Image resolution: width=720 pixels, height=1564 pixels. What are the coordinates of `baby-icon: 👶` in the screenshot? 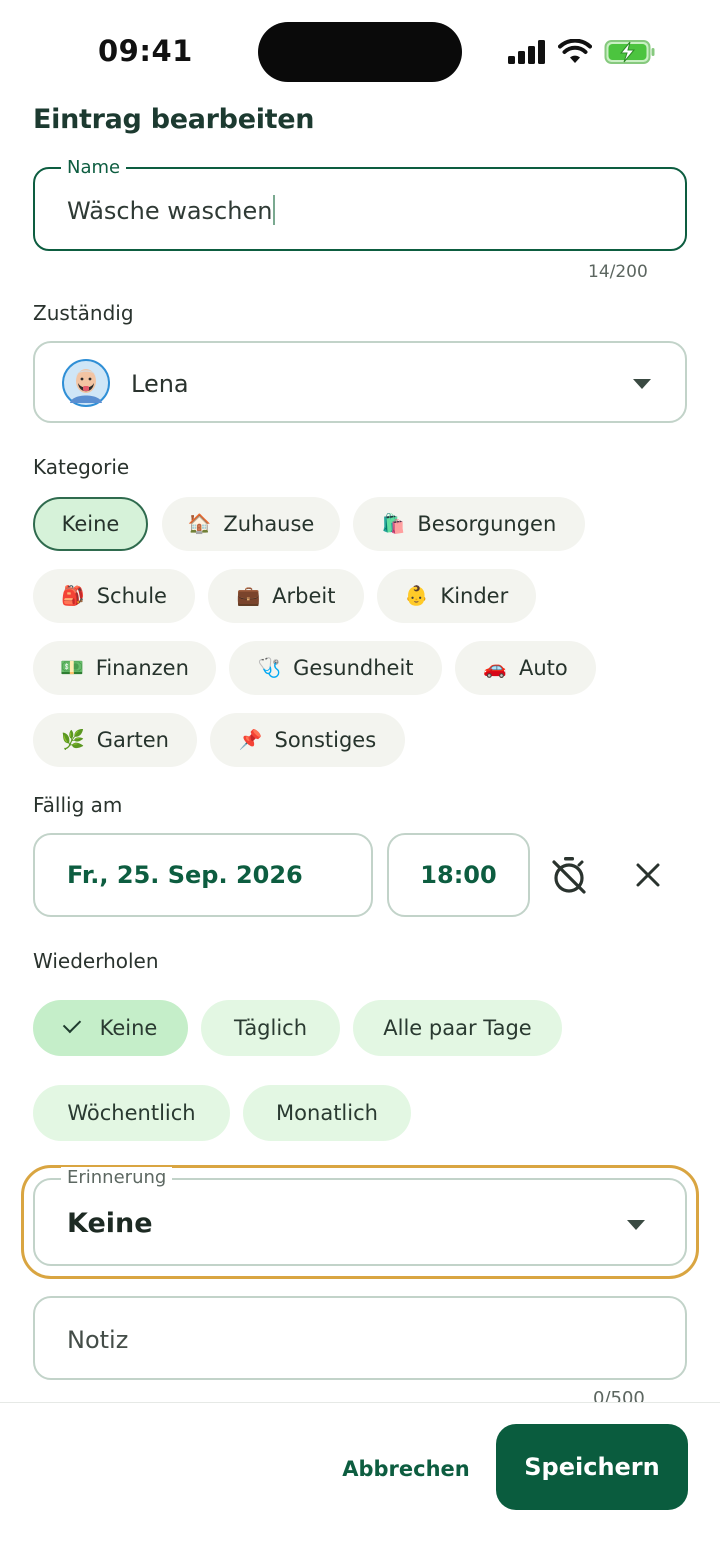 It's located at (416, 595).